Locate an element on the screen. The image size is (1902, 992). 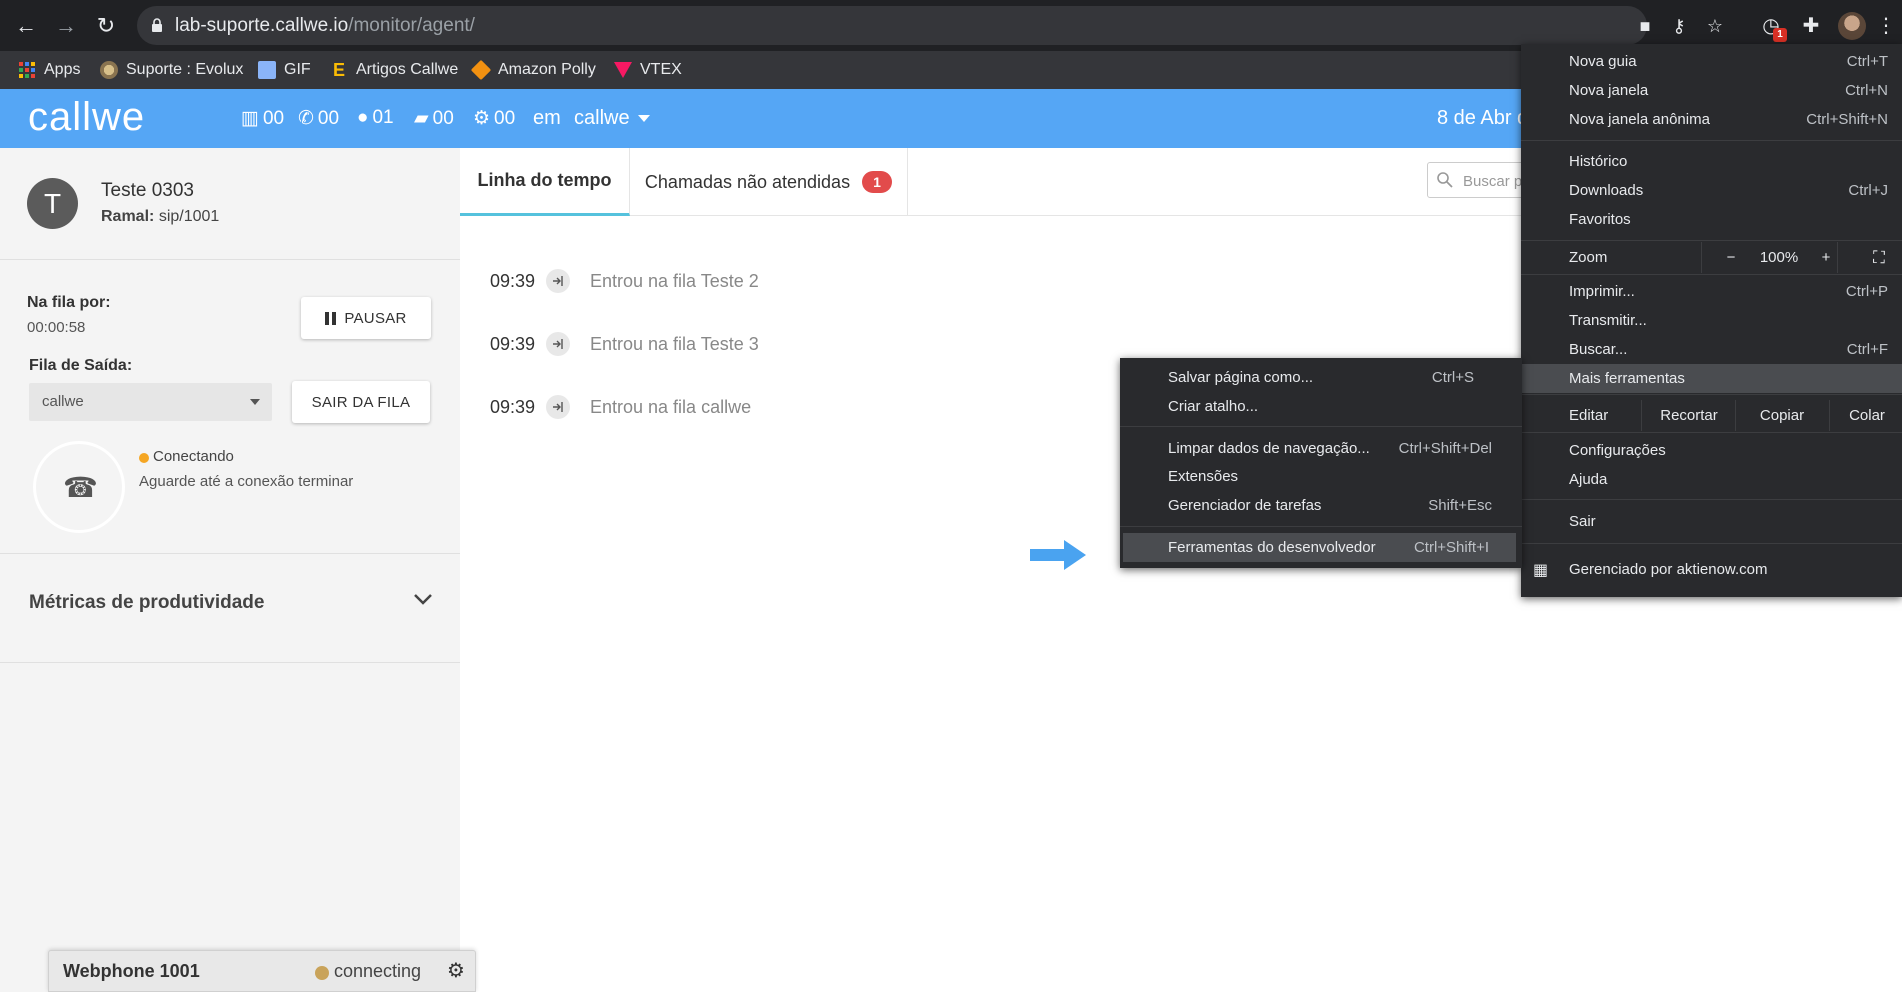
bookmark-label: Apps is located at coordinates (62, 69).